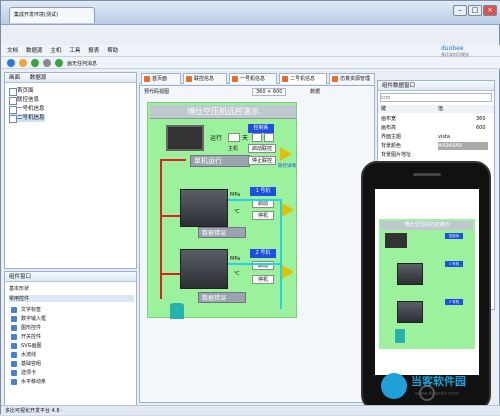 The height and width of the screenshot is (416, 500). Describe the element at coordinates (70, 78) in the screenshot. I see `project-panel-tabs: 画面 数据源` at that location.